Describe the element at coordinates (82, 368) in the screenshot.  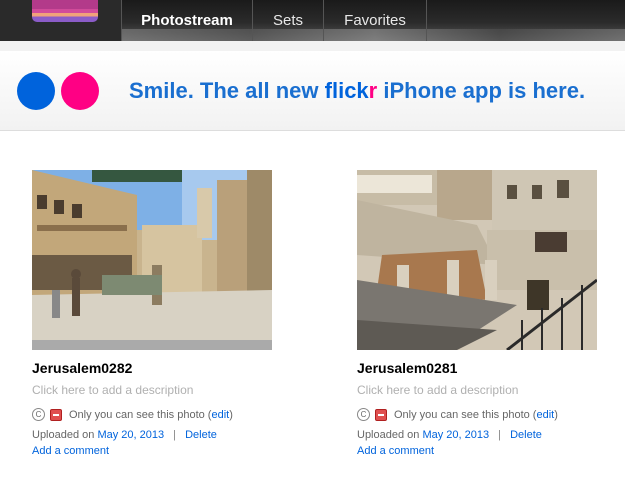
I see `photo-title: Jerusalem0282` at that location.